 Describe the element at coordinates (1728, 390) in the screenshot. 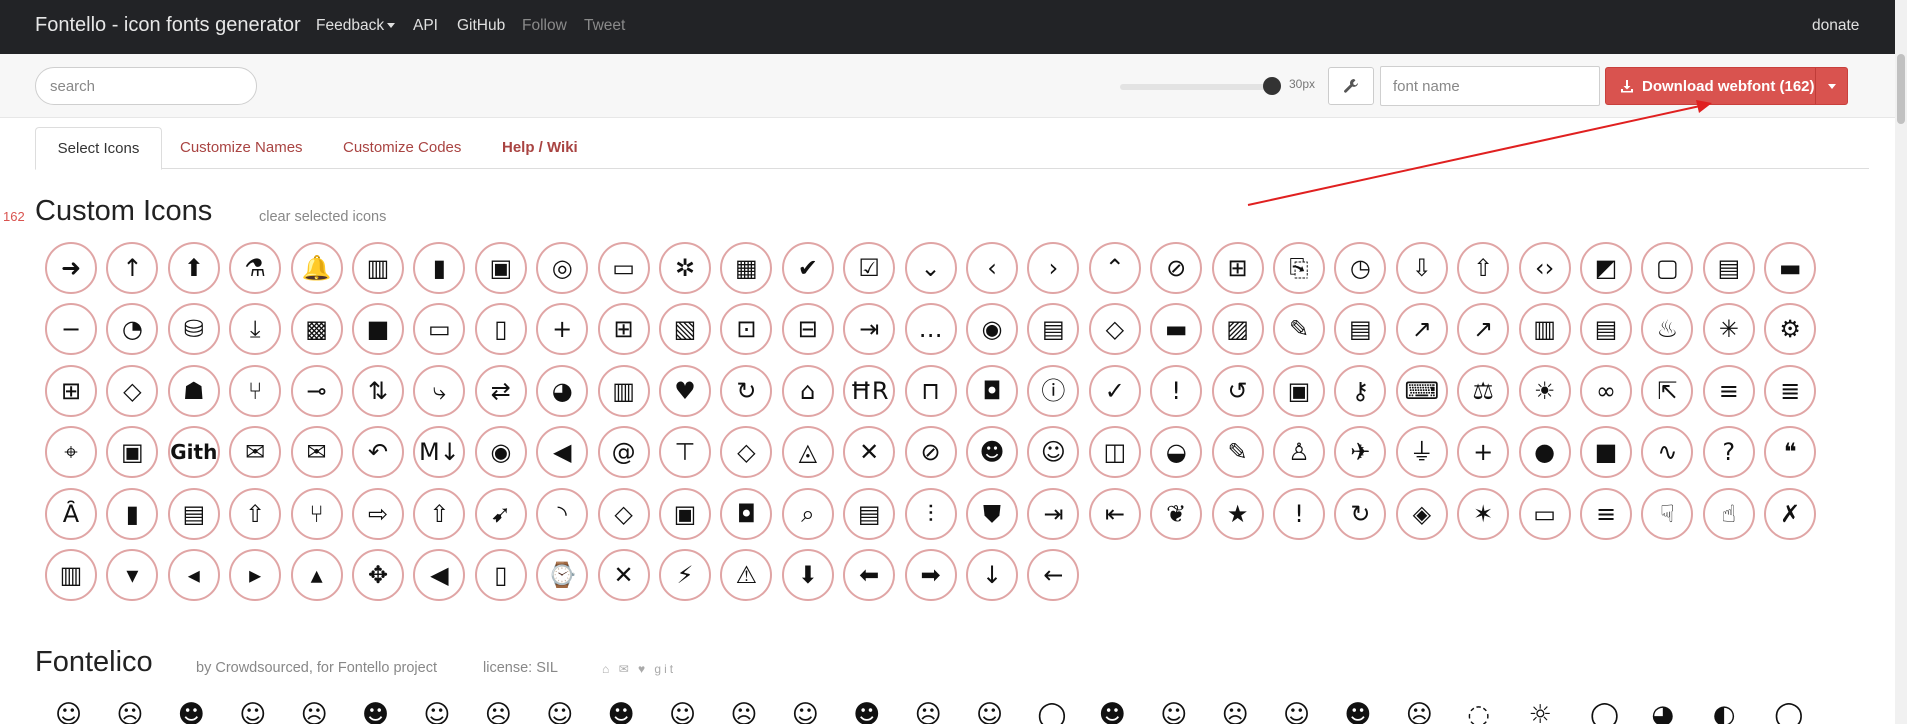

I see `list-ordered-icon: ≡` at that location.